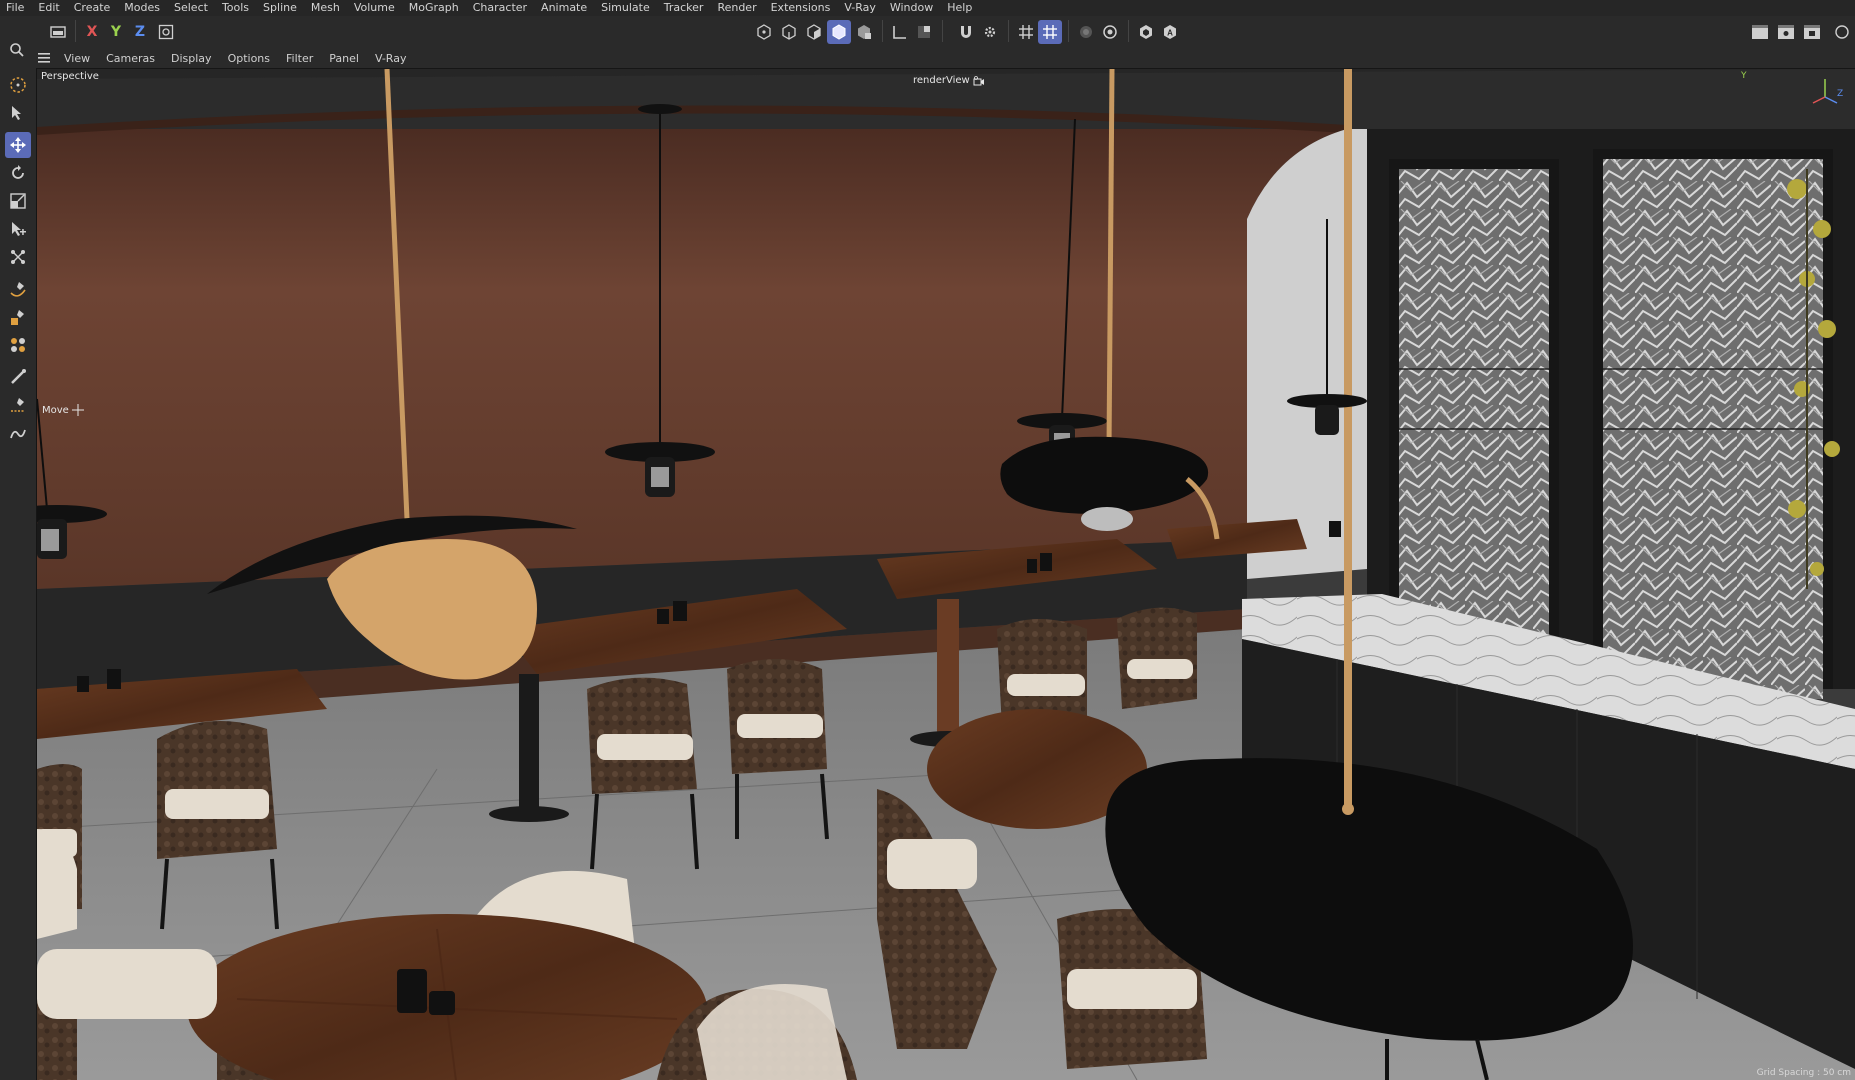  I want to click on search-icon, so click(17, 50).